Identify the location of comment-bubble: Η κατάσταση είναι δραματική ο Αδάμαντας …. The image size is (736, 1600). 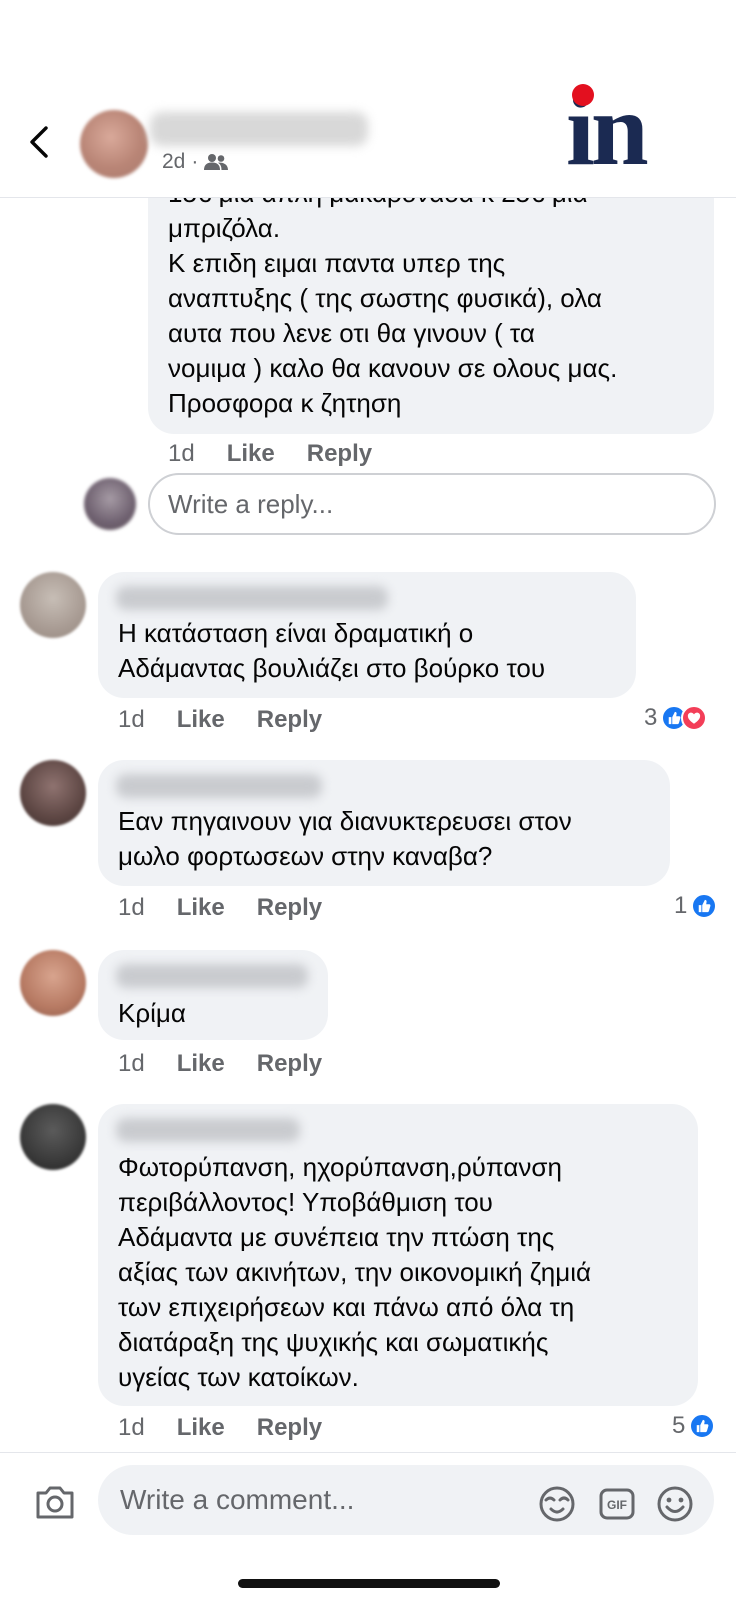
(367, 635).